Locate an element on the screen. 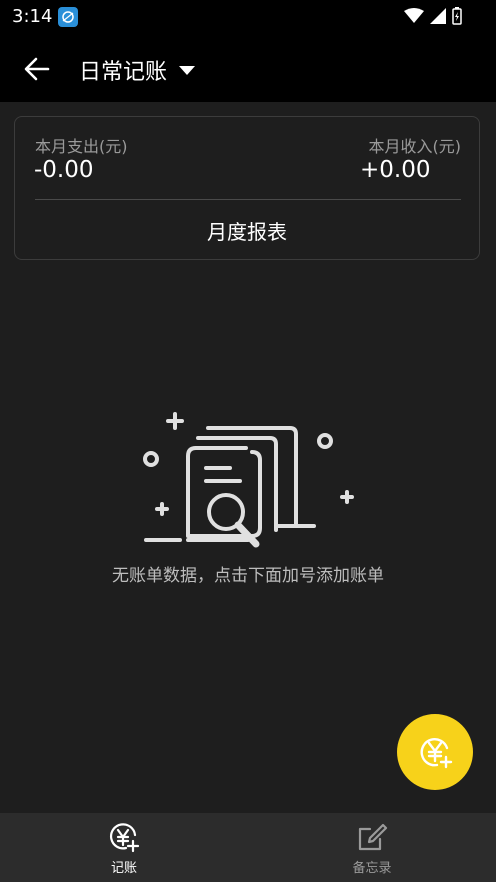 The width and height of the screenshot is (496, 882). status-indicators is located at coordinates (433, 16).